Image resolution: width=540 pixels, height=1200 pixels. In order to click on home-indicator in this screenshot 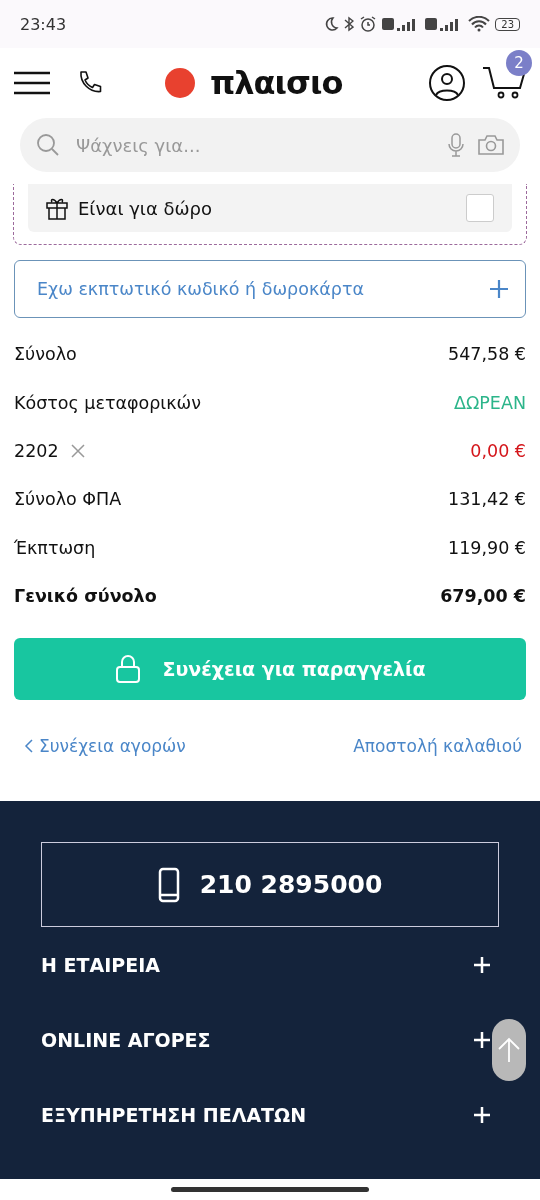, I will do `click(270, 1190)`.